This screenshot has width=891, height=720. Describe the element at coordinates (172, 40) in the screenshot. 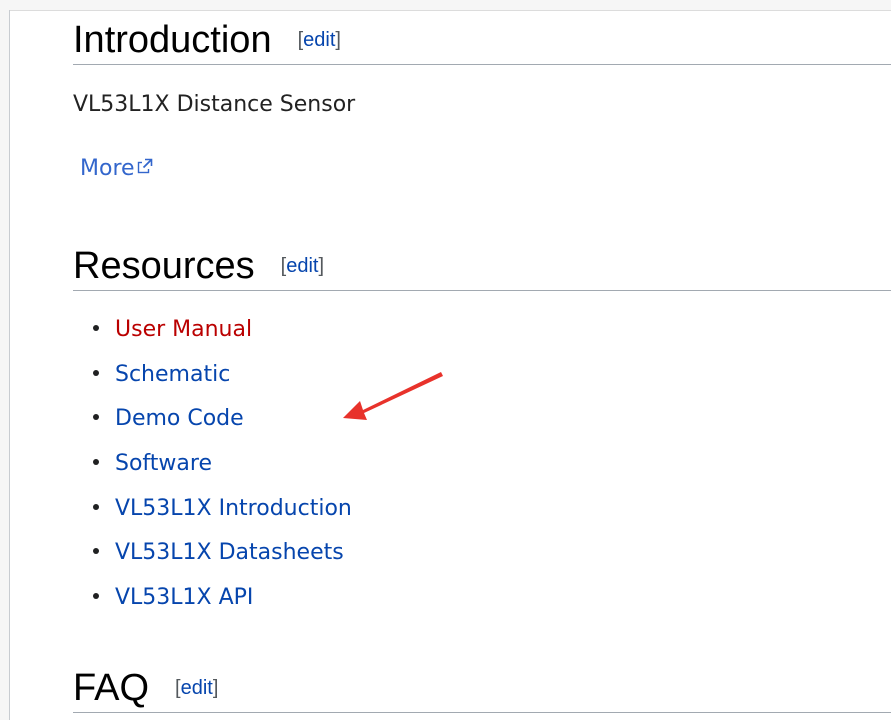

I see `introduction-title: Introduction` at that location.